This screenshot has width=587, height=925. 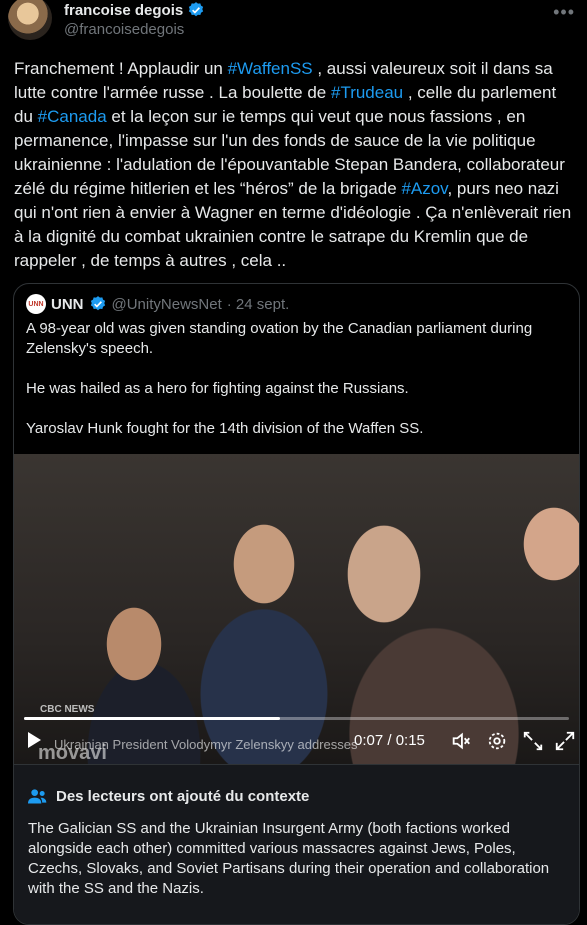 I want to click on quote-date: · 24 sept., so click(x=258, y=304).